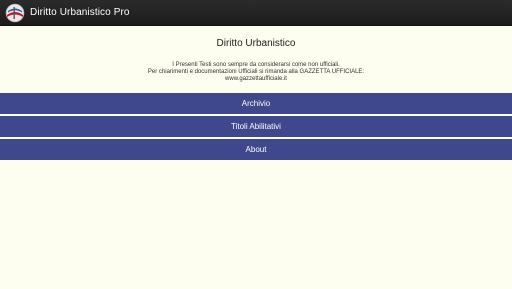 This screenshot has height=289, width=512. Describe the element at coordinates (15, 13) in the screenshot. I see `app-logo-icon` at that location.